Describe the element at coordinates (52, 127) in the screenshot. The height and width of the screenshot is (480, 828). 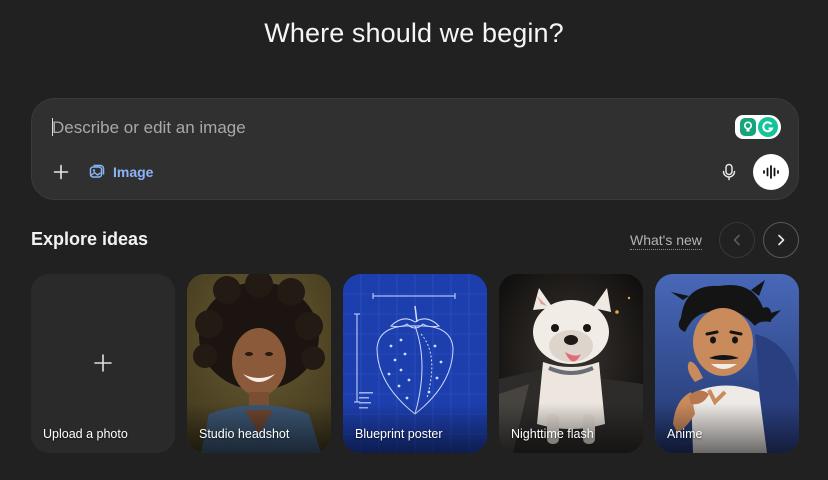
I see `text-caret` at that location.